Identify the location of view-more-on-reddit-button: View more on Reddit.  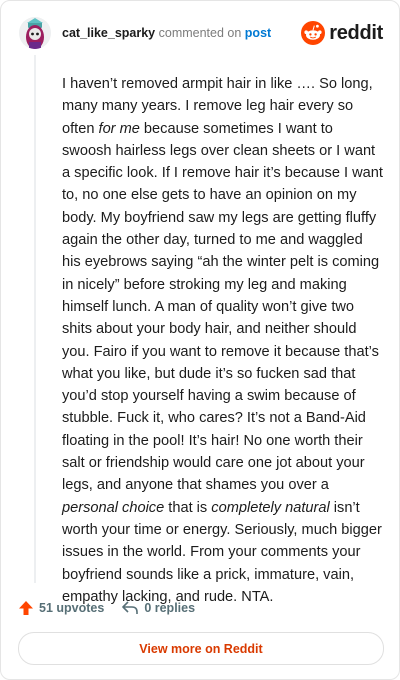
(201, 648).